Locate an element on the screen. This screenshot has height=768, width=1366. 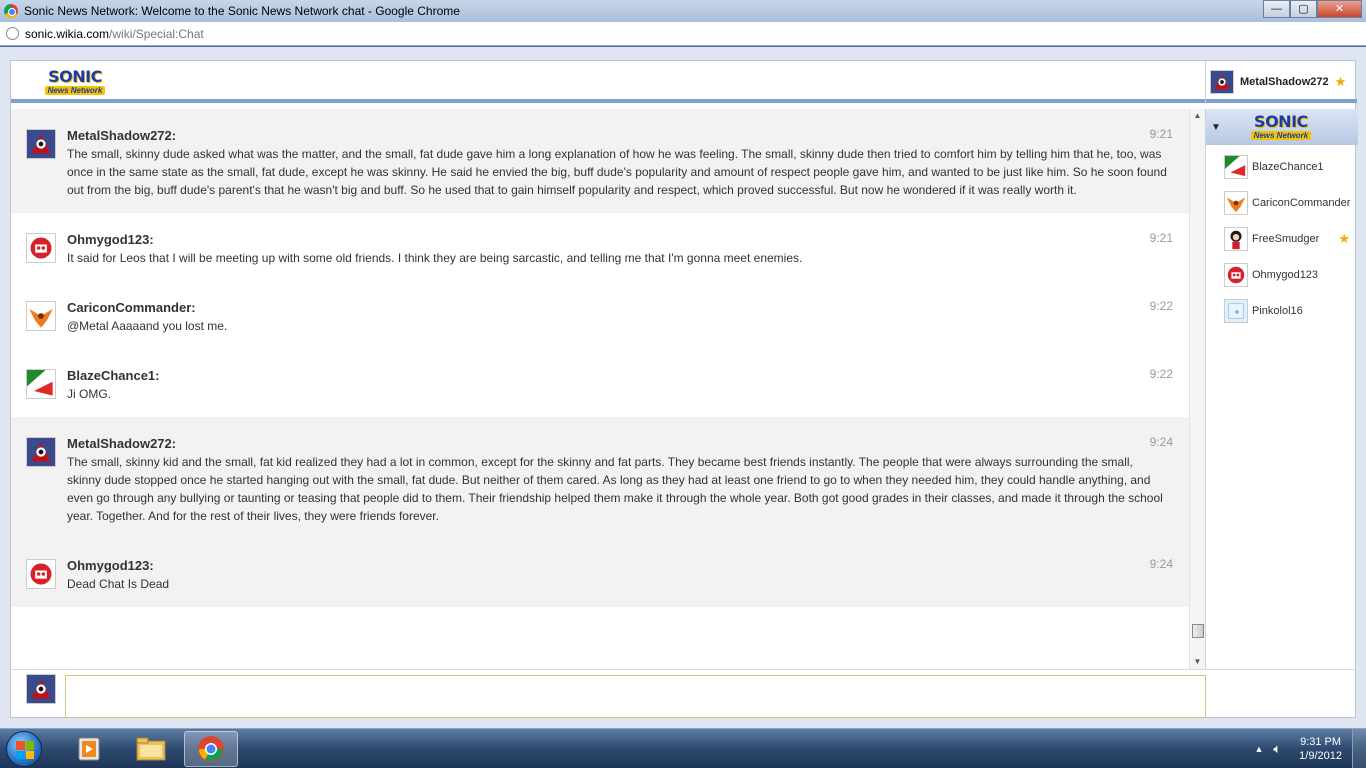
show-desktop-button is located at coordinates (1359, 748).